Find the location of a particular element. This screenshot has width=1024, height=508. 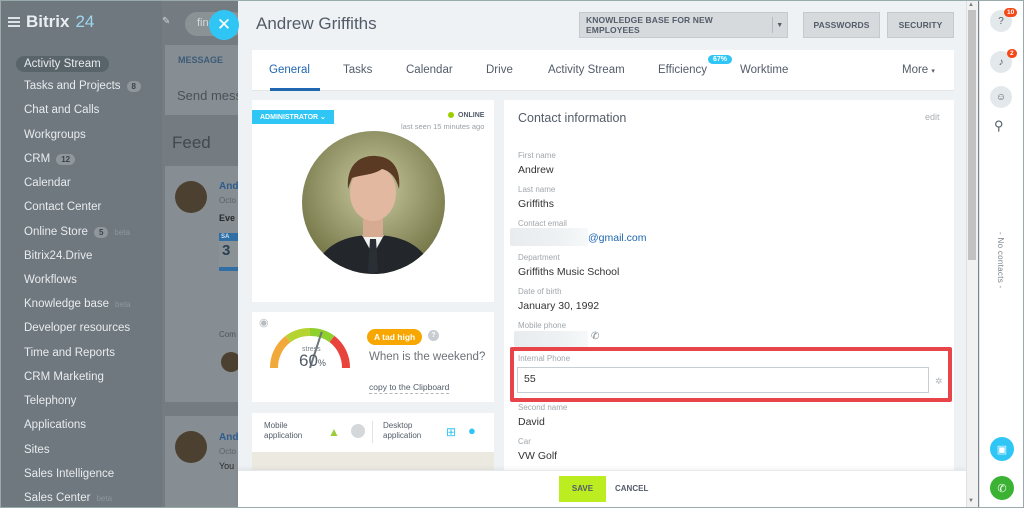

comment-label: Com is located at coordinates (227, 334).